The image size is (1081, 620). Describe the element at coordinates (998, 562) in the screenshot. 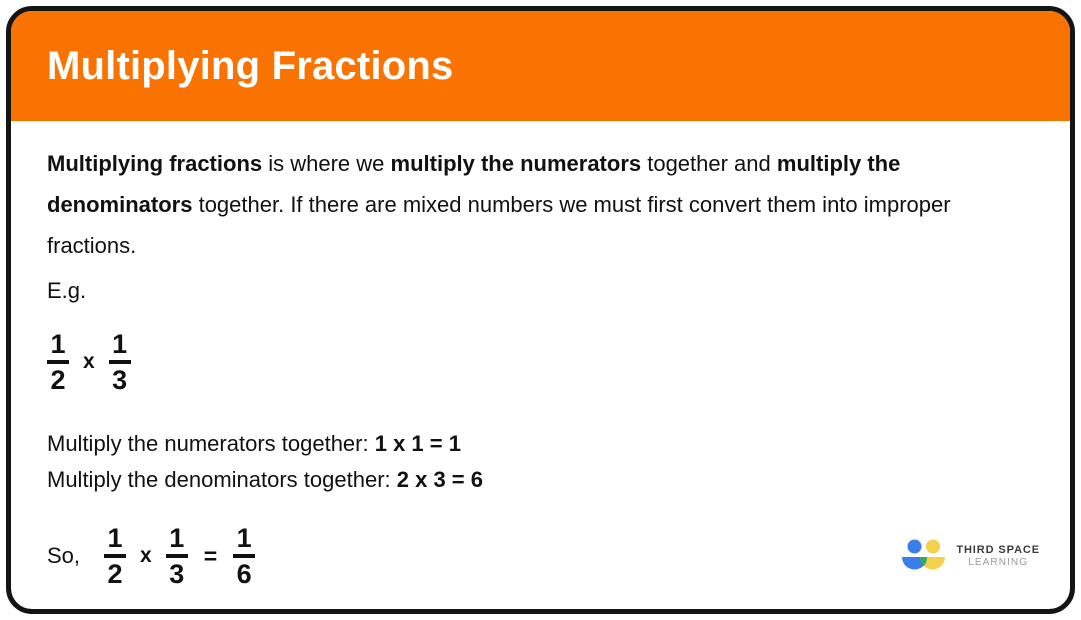

I see `logo-line-2: LEARNING` at that location.